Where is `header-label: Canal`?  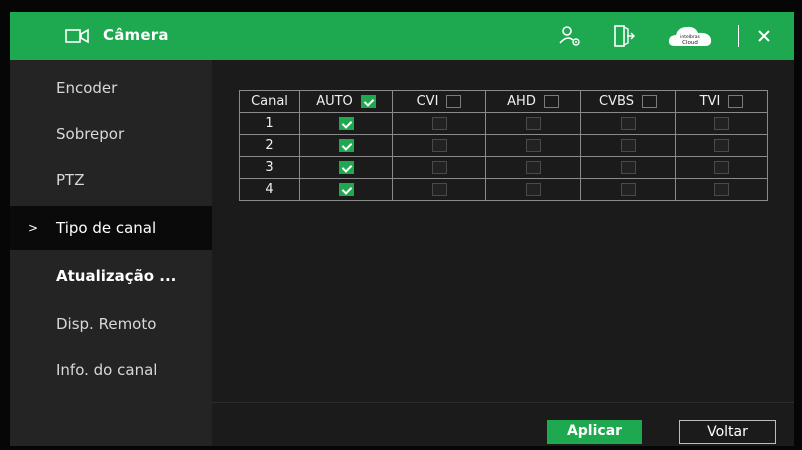
header-label: Canal is located at coordinates (269, 101).